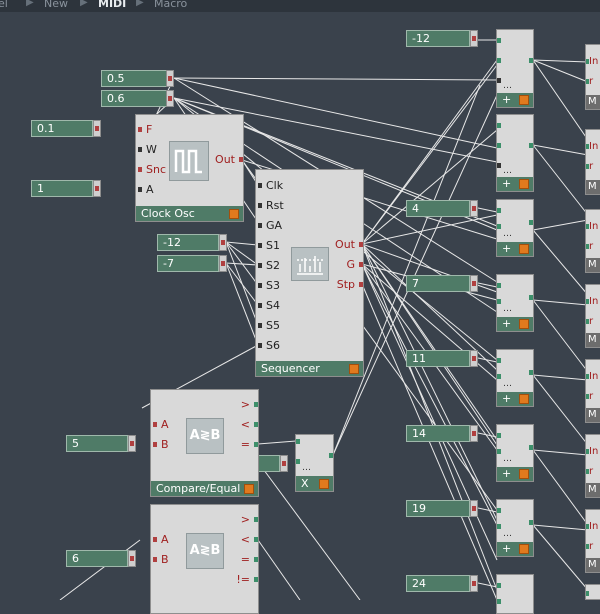 Image resolution: width=600 pixels, height=614 pixels. I want to click on constant-5-port, so click(132, 443).